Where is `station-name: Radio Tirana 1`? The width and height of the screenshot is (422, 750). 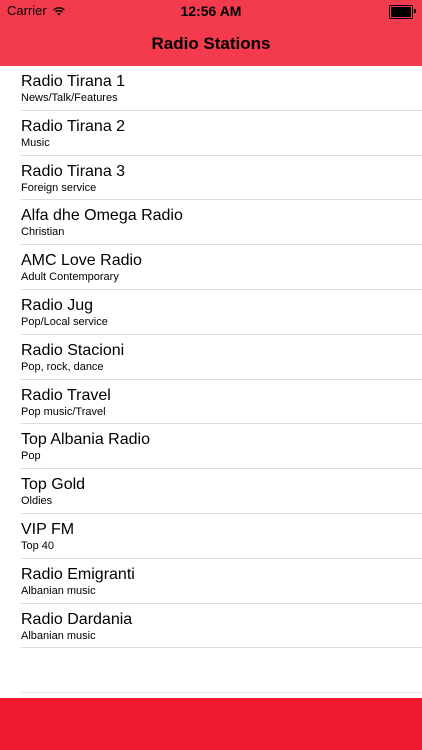 station-name: Radio Tirana 1 is located at coordinates (73, 81).